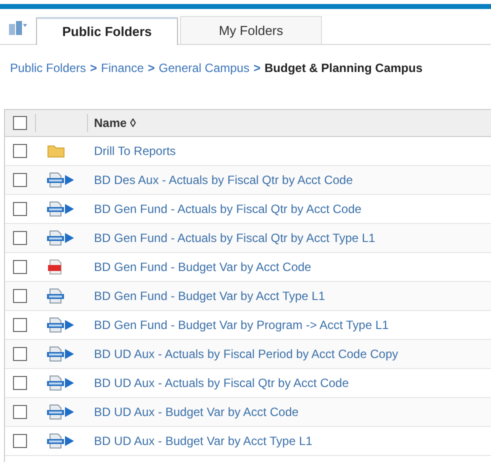  What do you see at coordinates (220, 180) in the screenshot?
I see `report-link: BD Des Aux - Actuals by Fiscal Qtr by Acct Code` at bounding box center [220, 180].